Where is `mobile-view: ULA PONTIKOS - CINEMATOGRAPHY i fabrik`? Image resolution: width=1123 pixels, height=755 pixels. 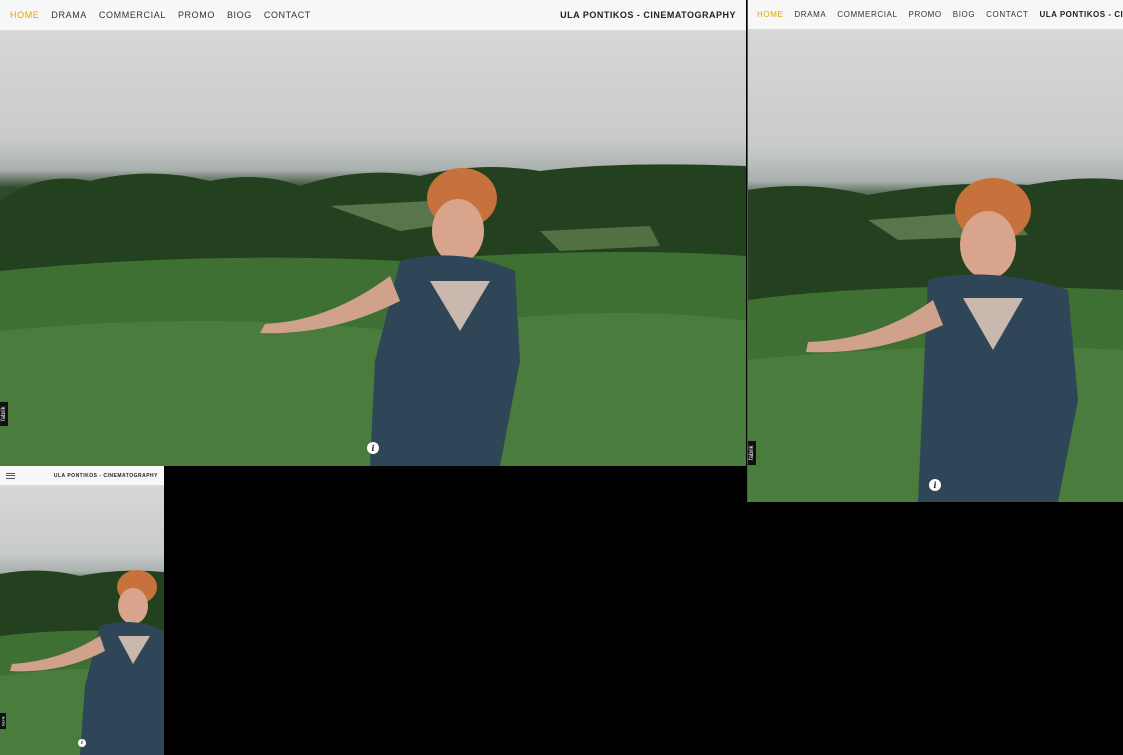
mobile-view: ULA PONTIKOS - CINEMATOGRAPHY i fabrik is located at coordinates (82, 610).